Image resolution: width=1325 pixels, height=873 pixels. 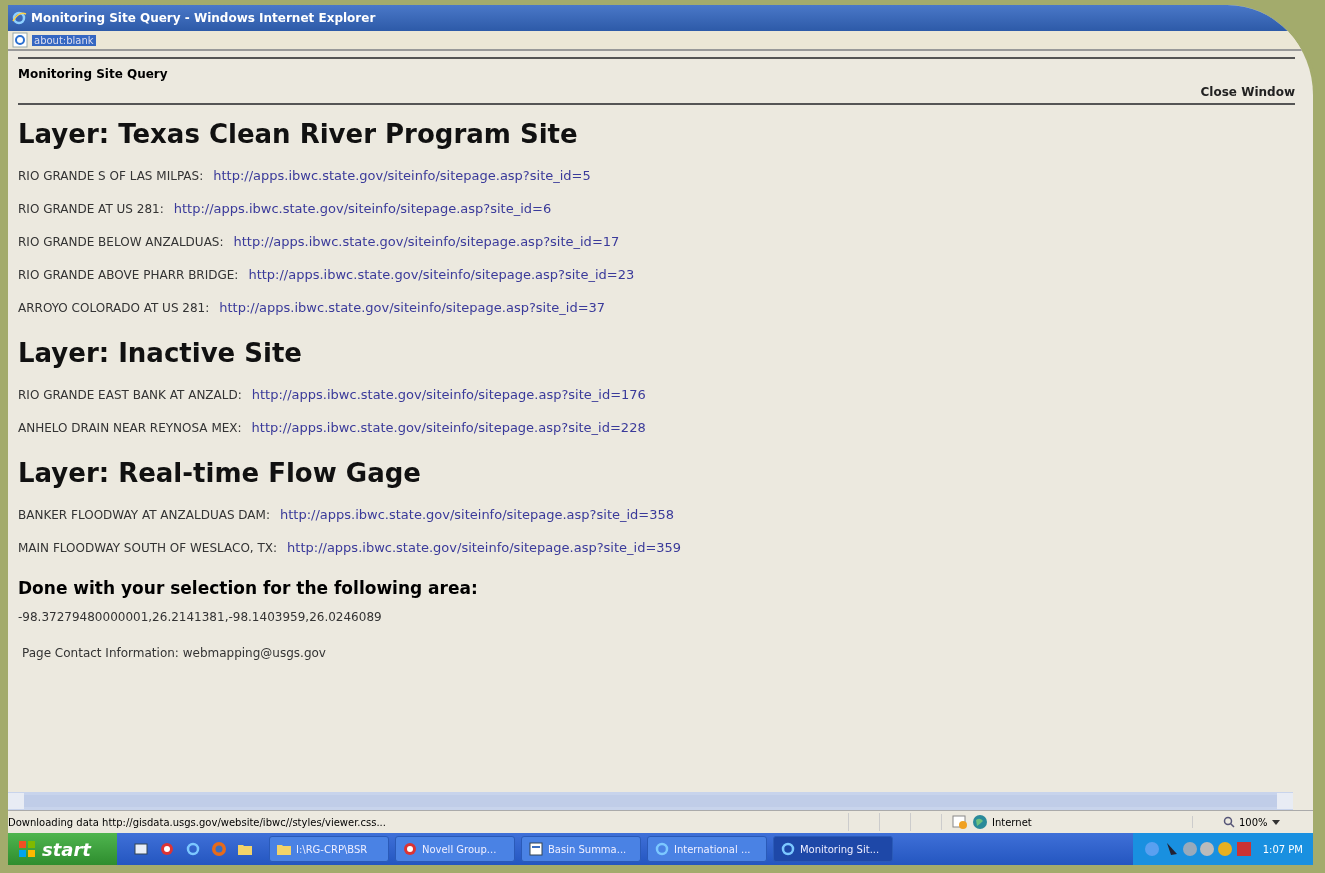 What do you see at coordinates (174, 653) in the screenshot?
I see `contact-info: Page Contact Information: webmapping@usgs.gov` at bounding box center [174, 653].